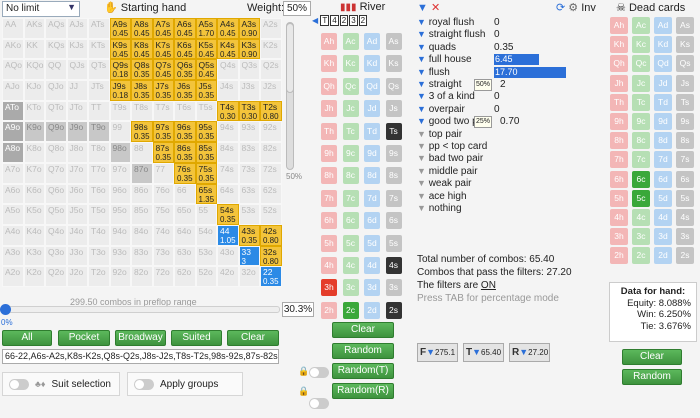 Image resolution: width=700 pixels, height=418 pixels. Describe the element at coordinates (685, 25) in the screenshot. I see `dead-card-as: As` at that location.